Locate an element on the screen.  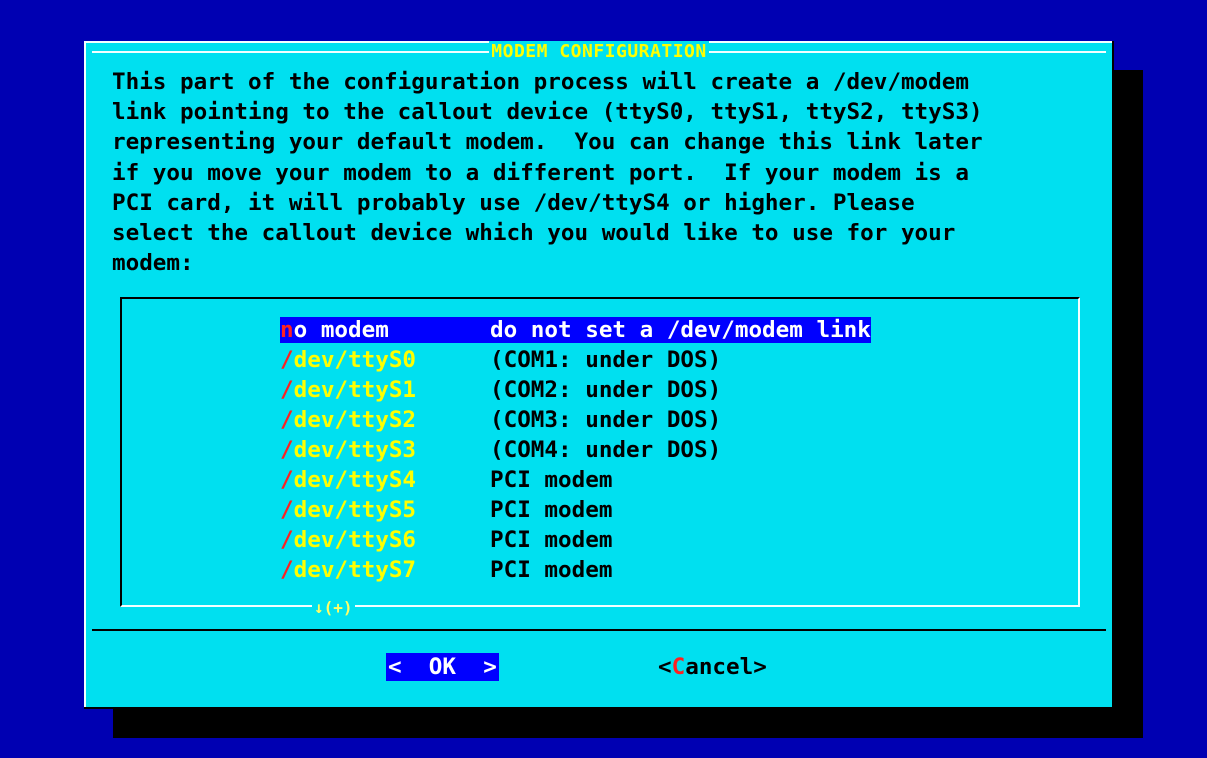
list-item: /dev/ttyS4 PCI modem is located at coordinates (575, 480).